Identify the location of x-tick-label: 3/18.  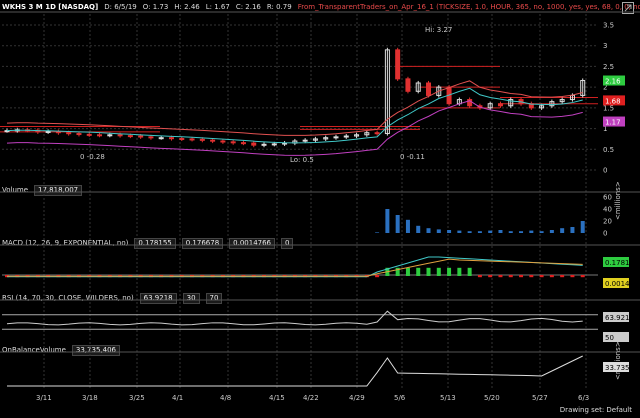
(90, 398).